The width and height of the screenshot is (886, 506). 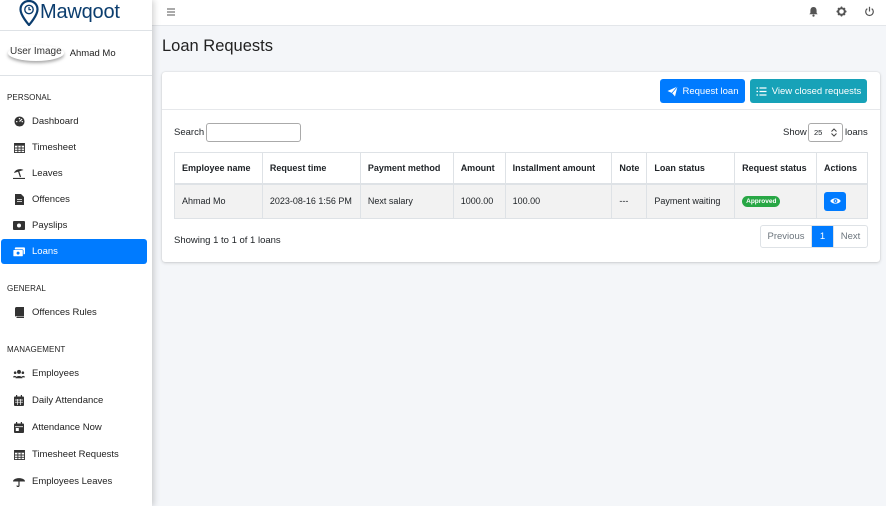 I want to click on user-image: User Image, so click(x=36, y=53).